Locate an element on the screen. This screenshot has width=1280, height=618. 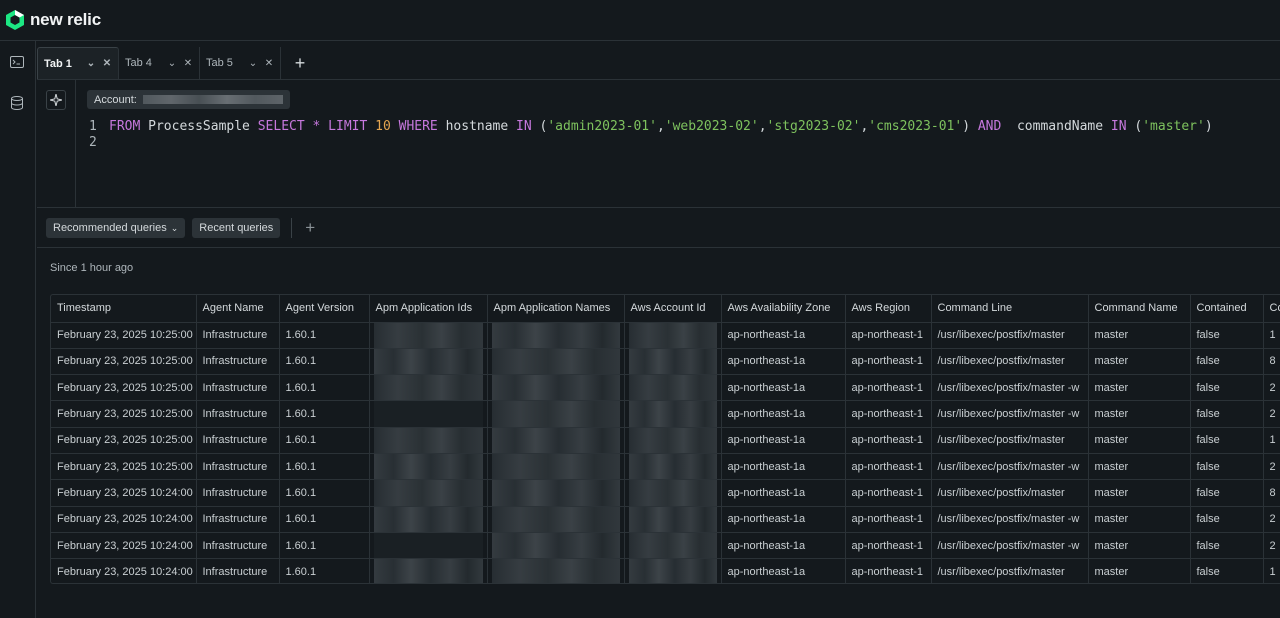
table-cell: February 23, 2025 10:24:00 is located at coordinates (124, 546).